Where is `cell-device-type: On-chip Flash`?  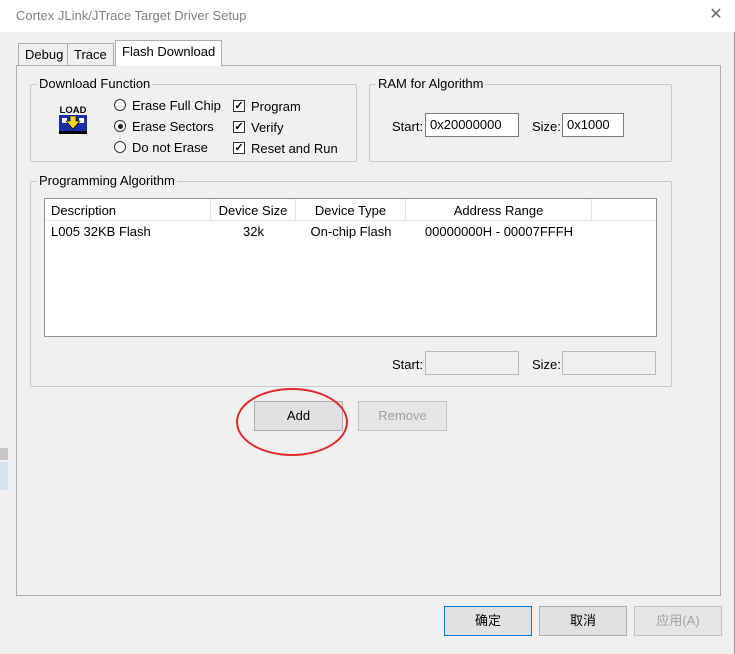 cell-device-type: On-chip Flash is located at coordinates (351, 231).